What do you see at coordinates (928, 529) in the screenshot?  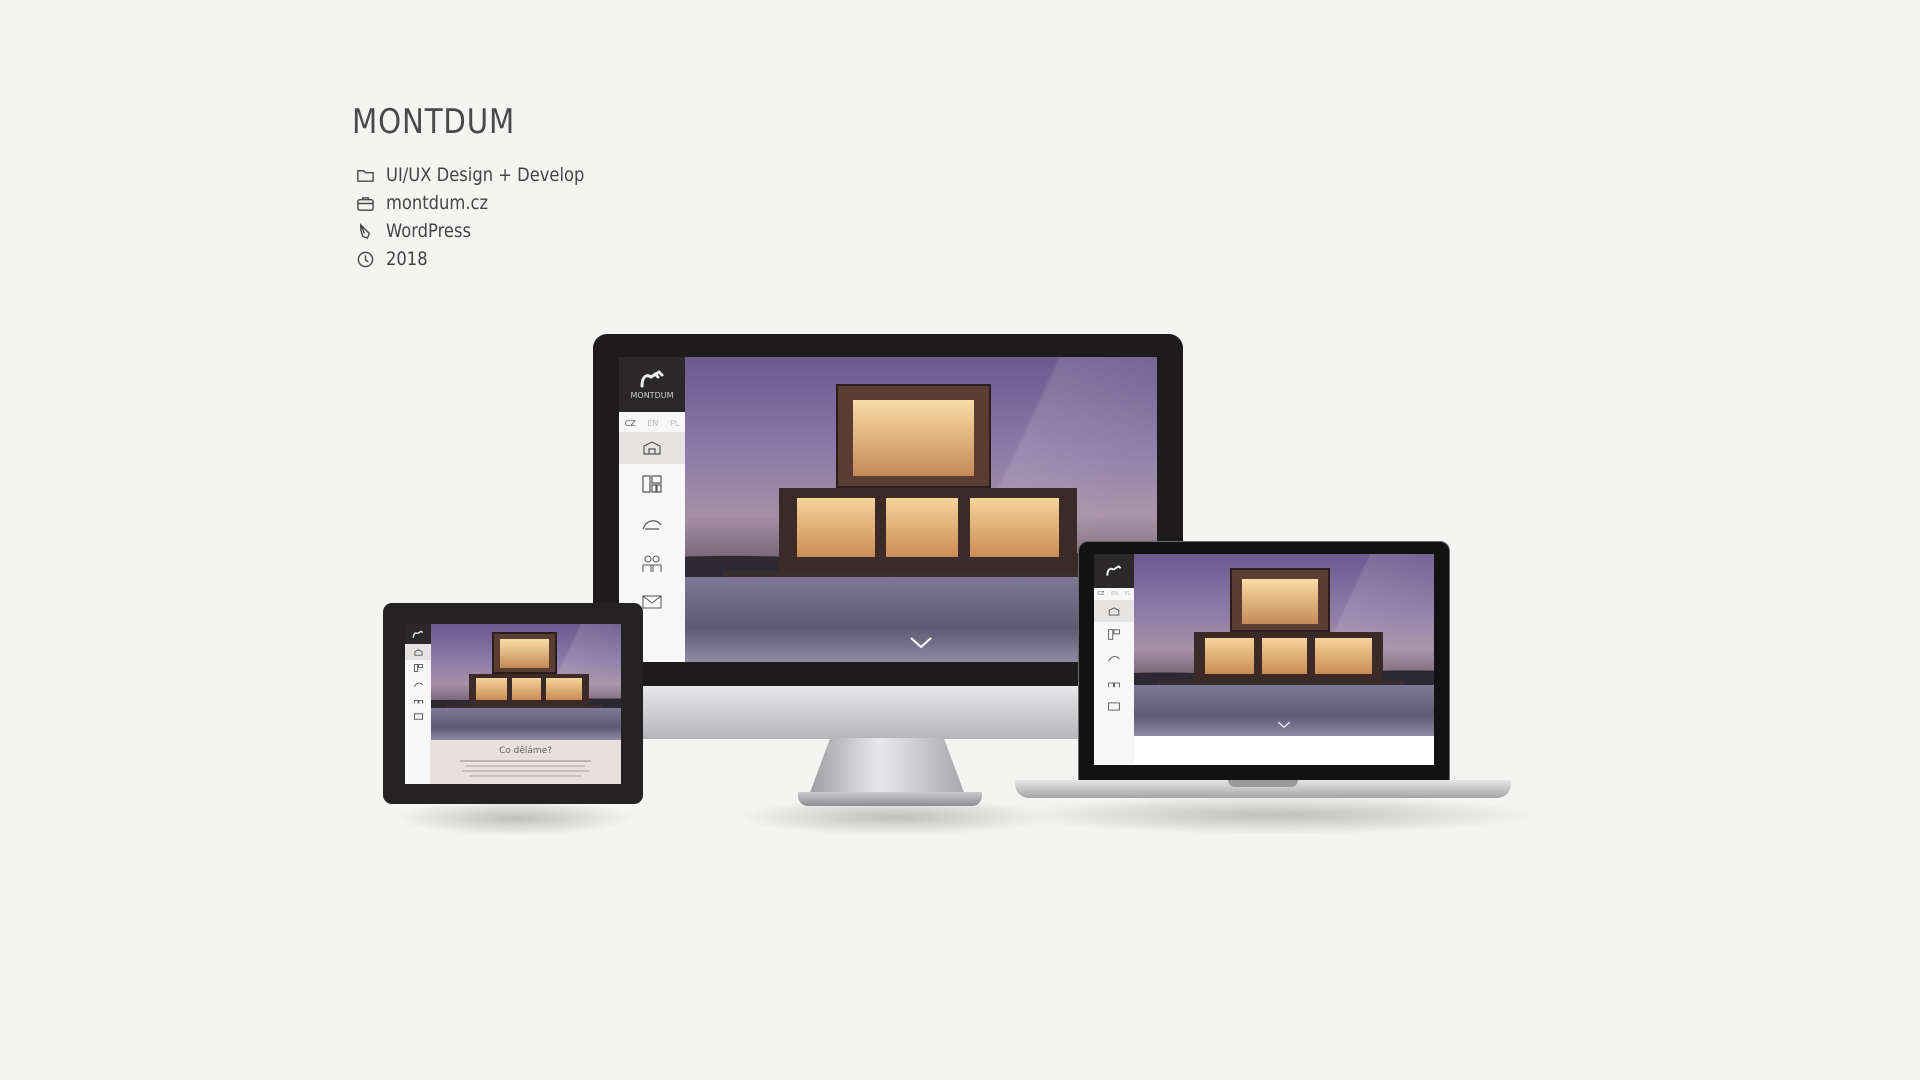 I see `house-lower-volume` at bounding box center [928, 529].